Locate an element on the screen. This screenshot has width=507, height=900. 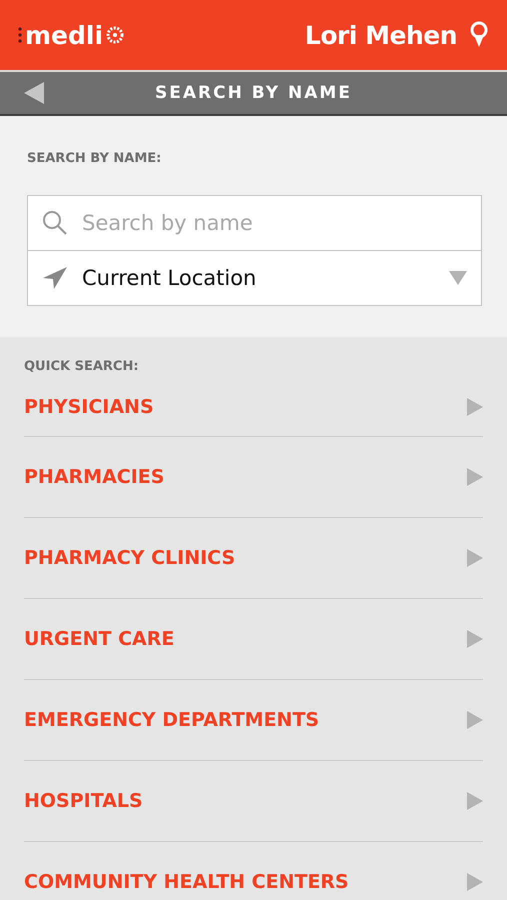
search-icon is located at coordinates (55, 223).